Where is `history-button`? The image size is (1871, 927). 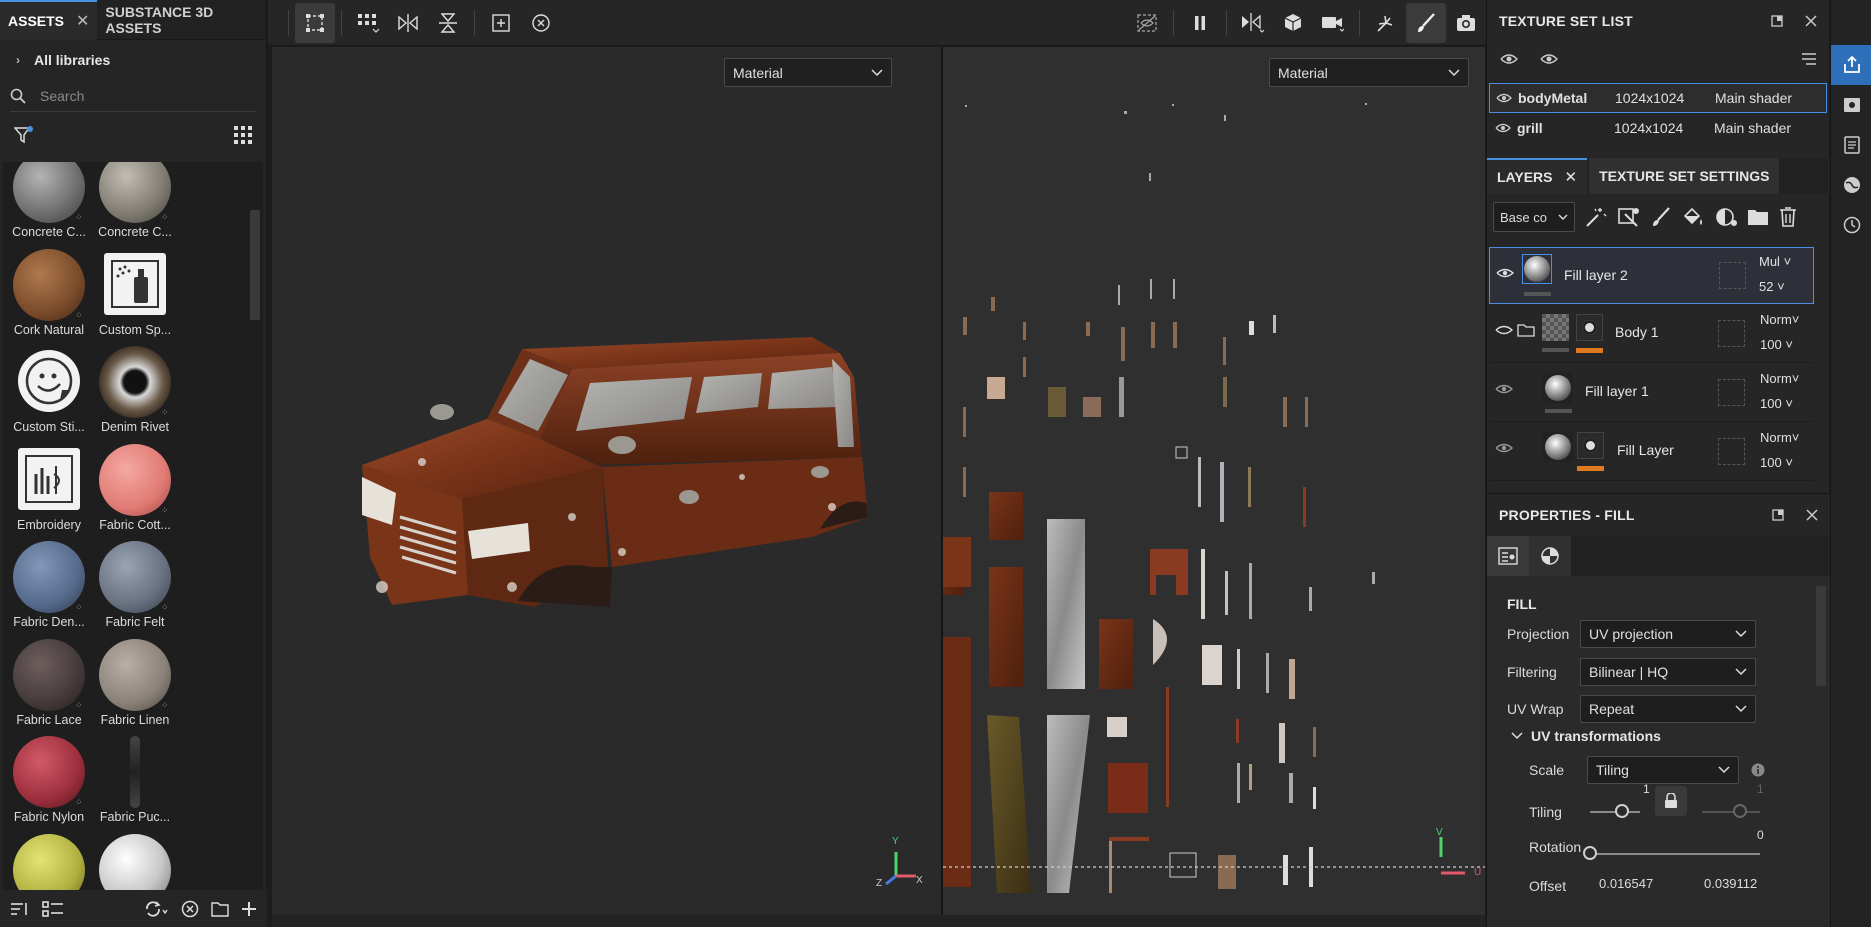
history-button is located at coordinates (1851, 225).